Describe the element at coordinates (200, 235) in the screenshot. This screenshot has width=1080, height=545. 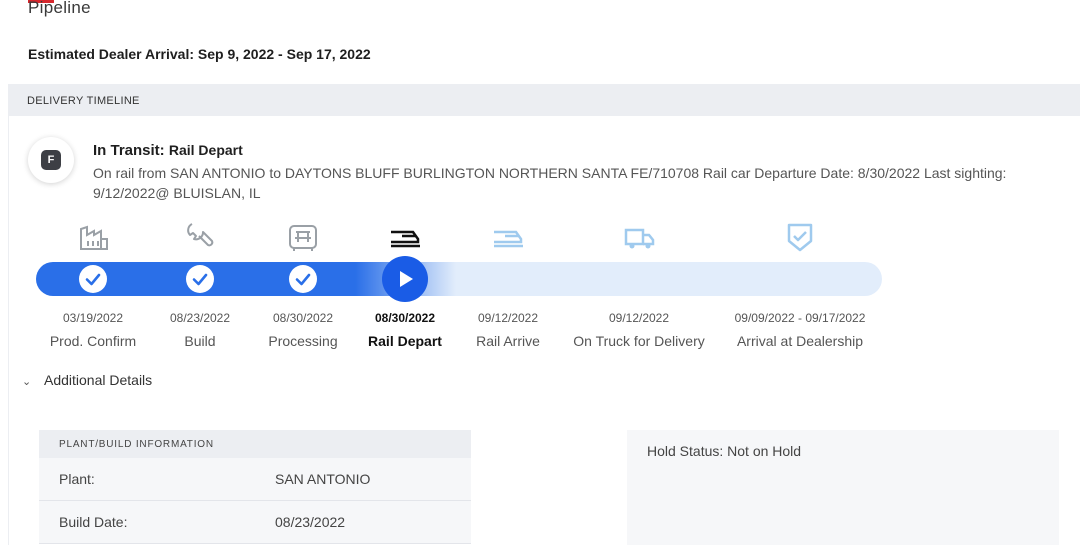
I see `wrench-icon` at that location.